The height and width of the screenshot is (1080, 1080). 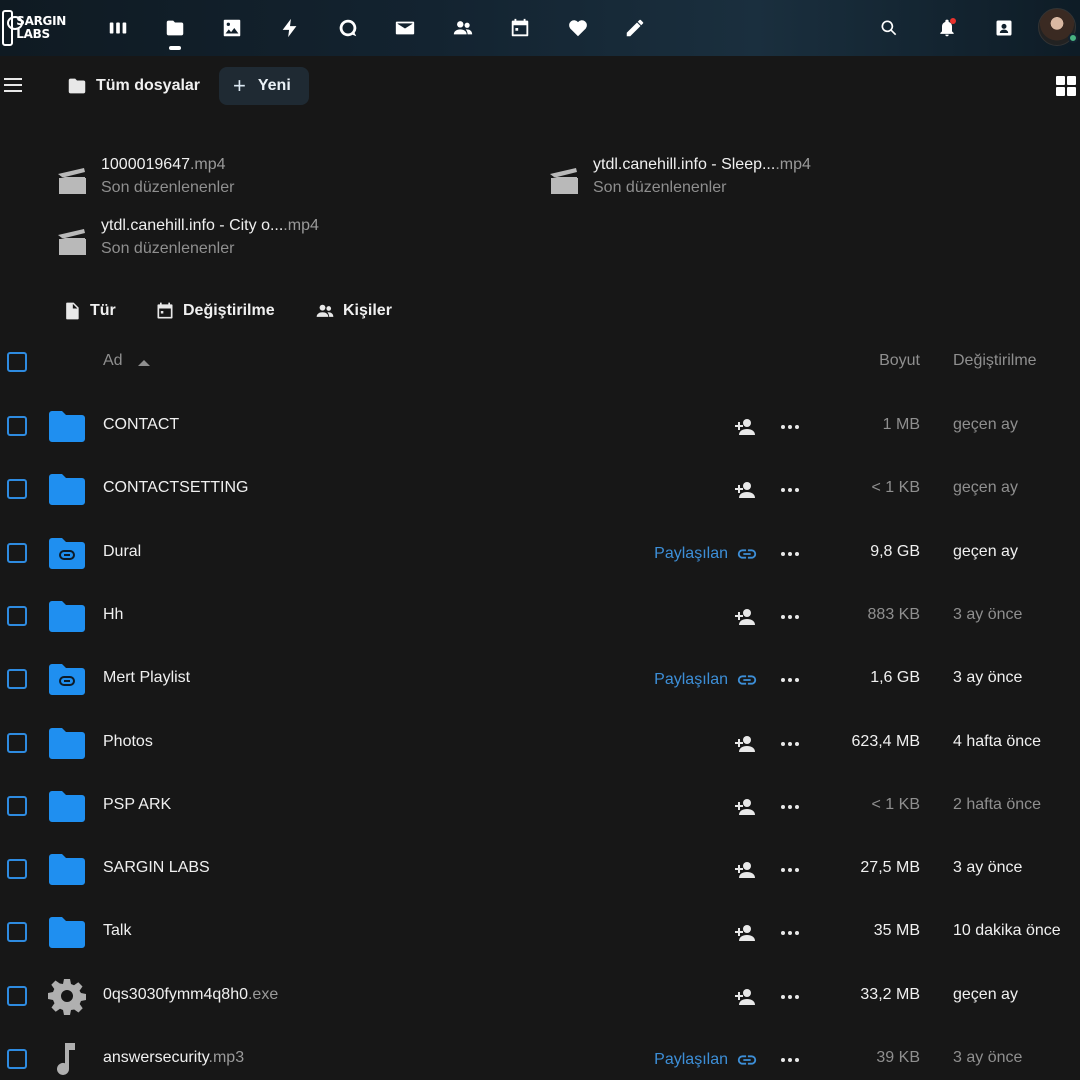 What do you see at coordinates (578, 28) in the screenshot?
I see `favorites-icon` at bounding box center [578, 28].